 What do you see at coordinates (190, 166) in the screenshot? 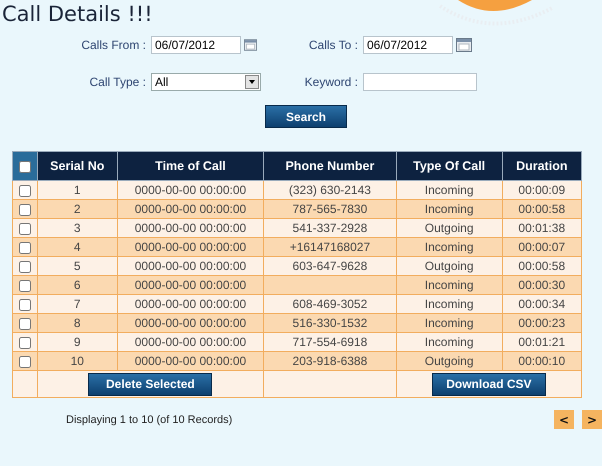
I see `column-header: Time of Call` at bounding box center [190, 166].